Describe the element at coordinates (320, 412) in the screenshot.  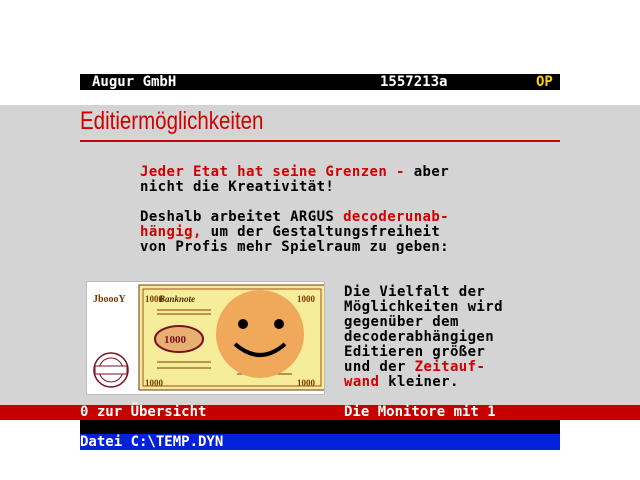
I see `navigation-bar: 0 zur Übersicht Die Monitore mit 1` at that location.